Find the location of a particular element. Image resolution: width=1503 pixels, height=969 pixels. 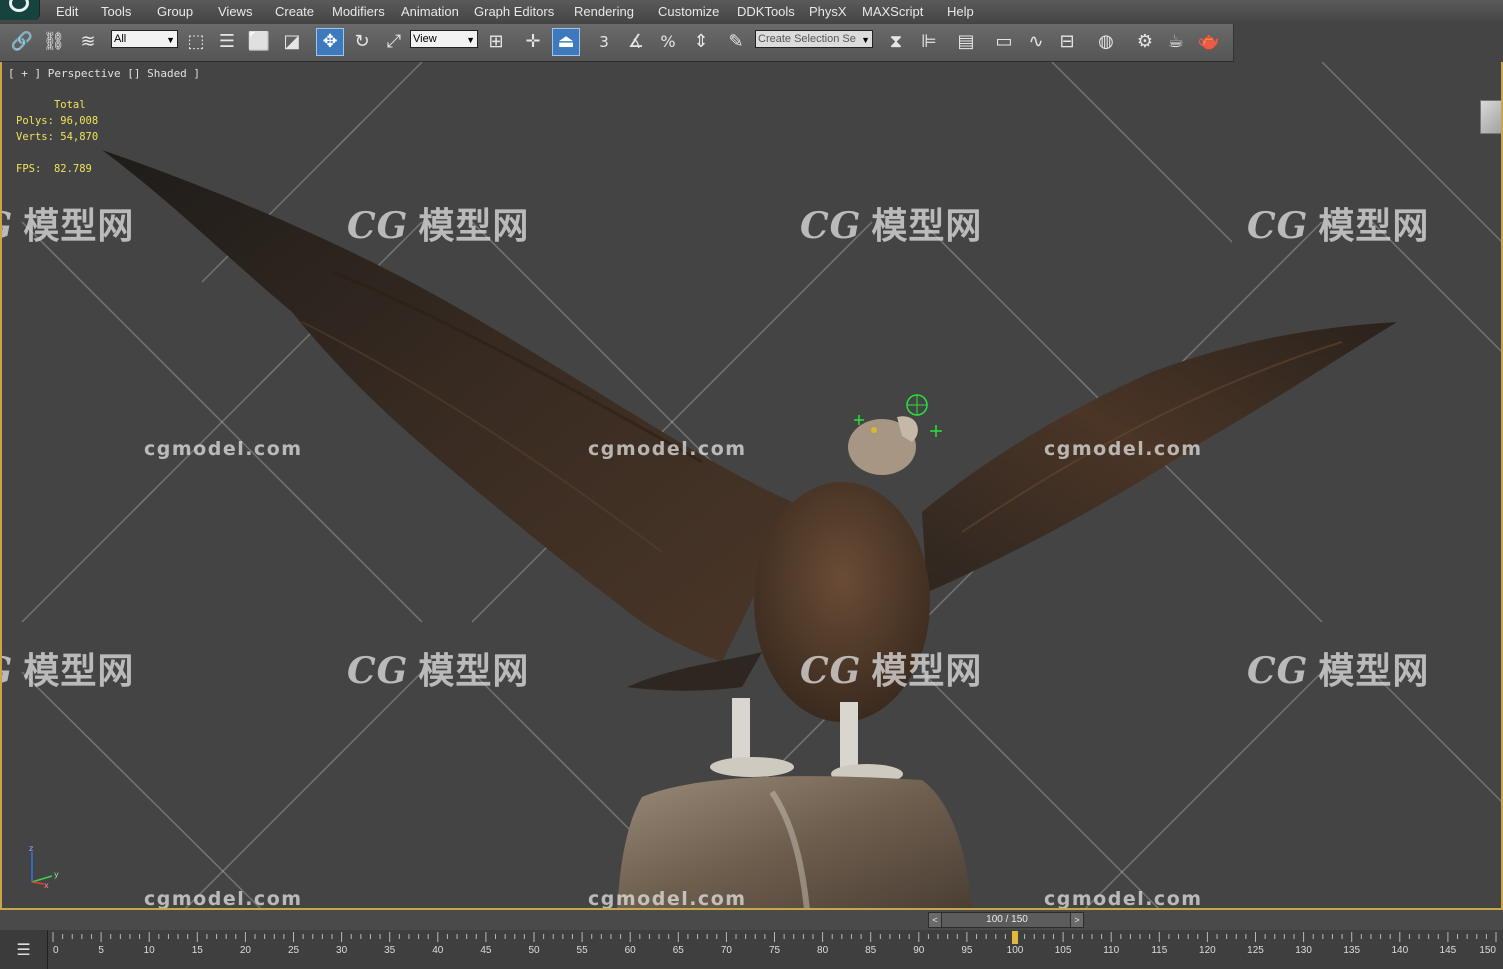

ruler-tick-label: 130 is located at coordinates (1303, 950).